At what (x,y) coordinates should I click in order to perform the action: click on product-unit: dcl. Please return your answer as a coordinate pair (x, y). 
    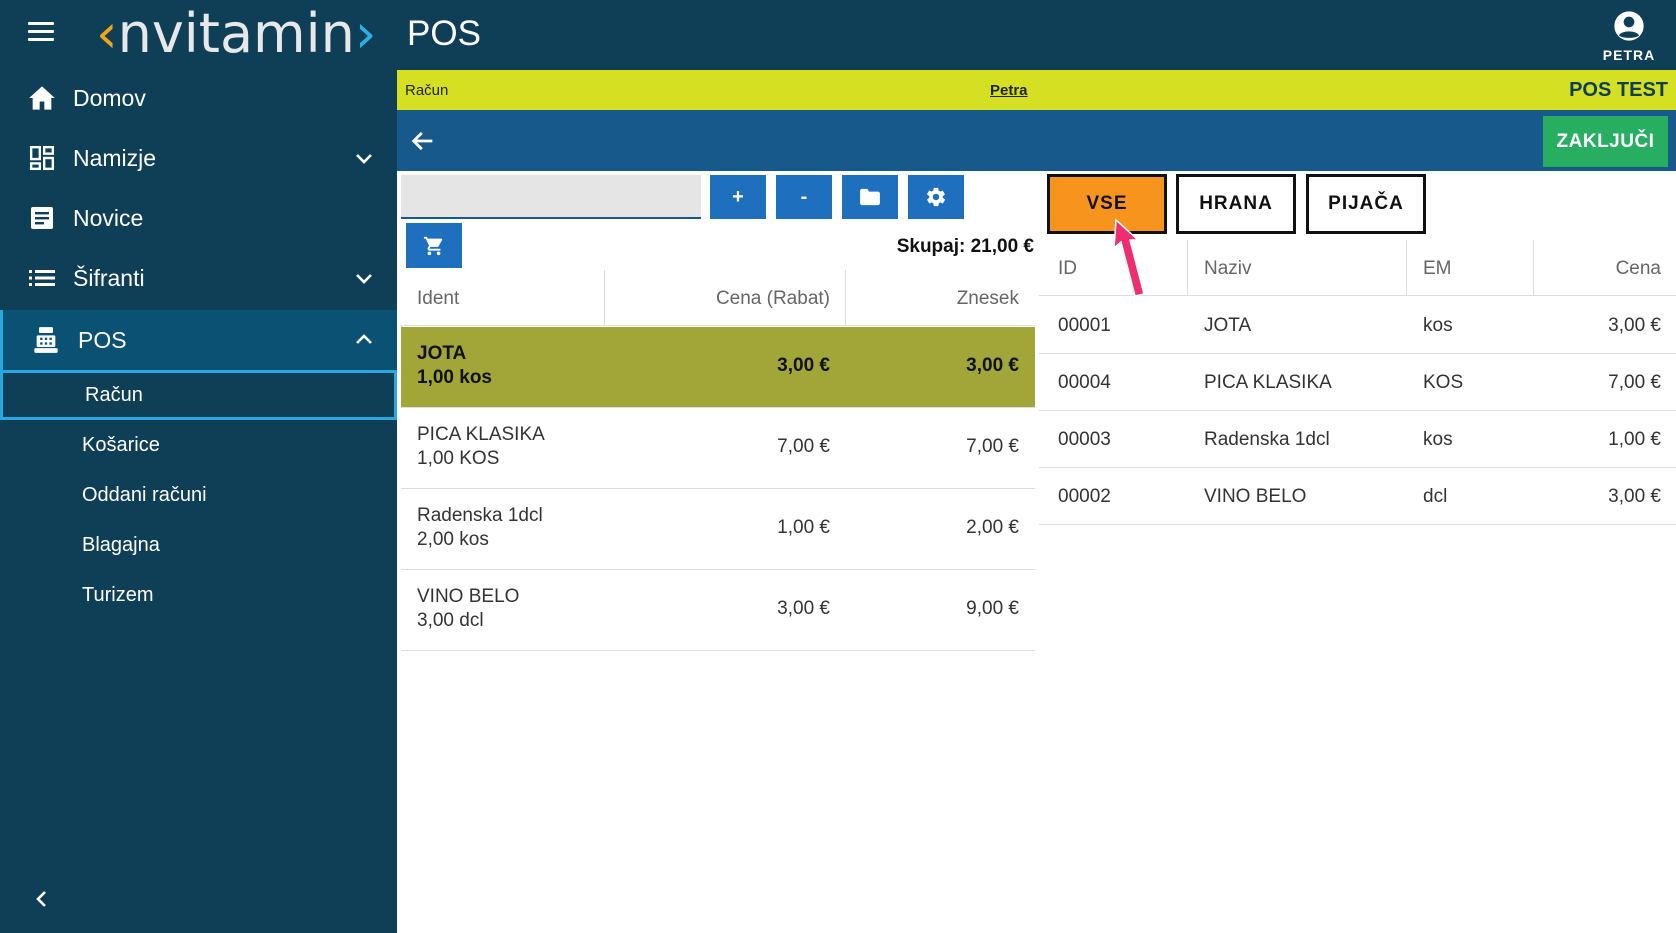
    Looking at the image, I should click on (1435, 496).